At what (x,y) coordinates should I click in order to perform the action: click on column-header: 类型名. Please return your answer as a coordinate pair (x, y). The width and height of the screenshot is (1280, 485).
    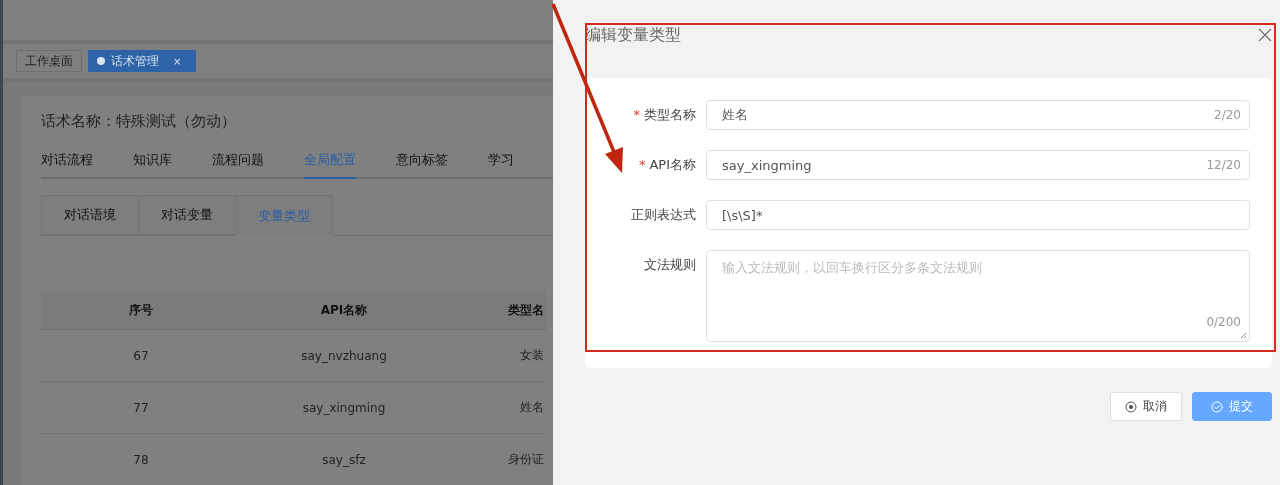
    Looking at the image, I should click on (496, 310).